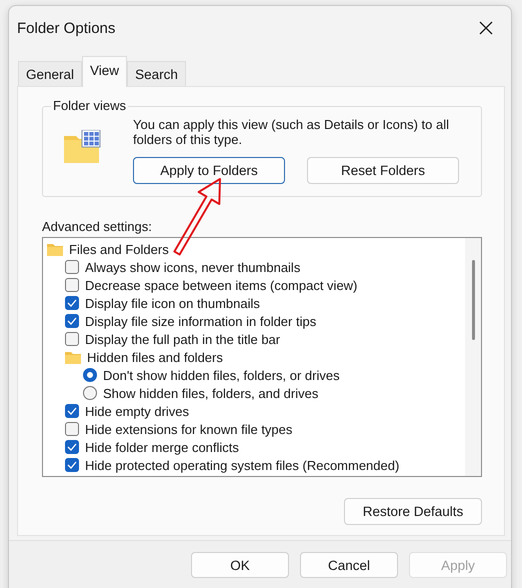  What do you see at coordinates (291, 132) in the screenshot?
I see `description-text: You can apply this view (such as Details or Icons) to all folders of this type.` at bounding box center [291, 132].